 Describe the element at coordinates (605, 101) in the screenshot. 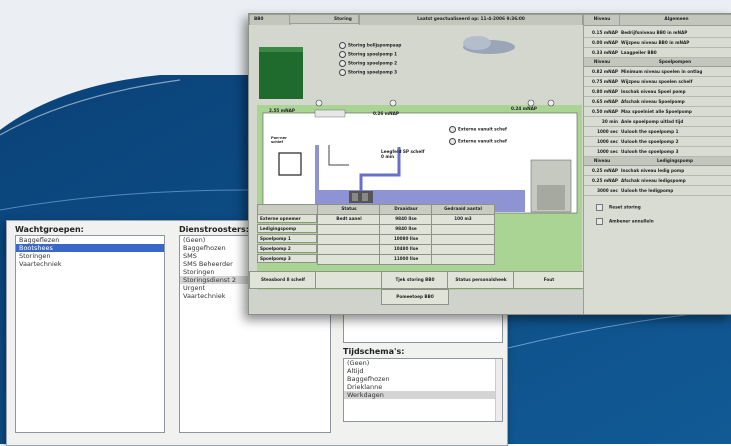

I see `parameter-value: 0.65 mNAP` at that location.